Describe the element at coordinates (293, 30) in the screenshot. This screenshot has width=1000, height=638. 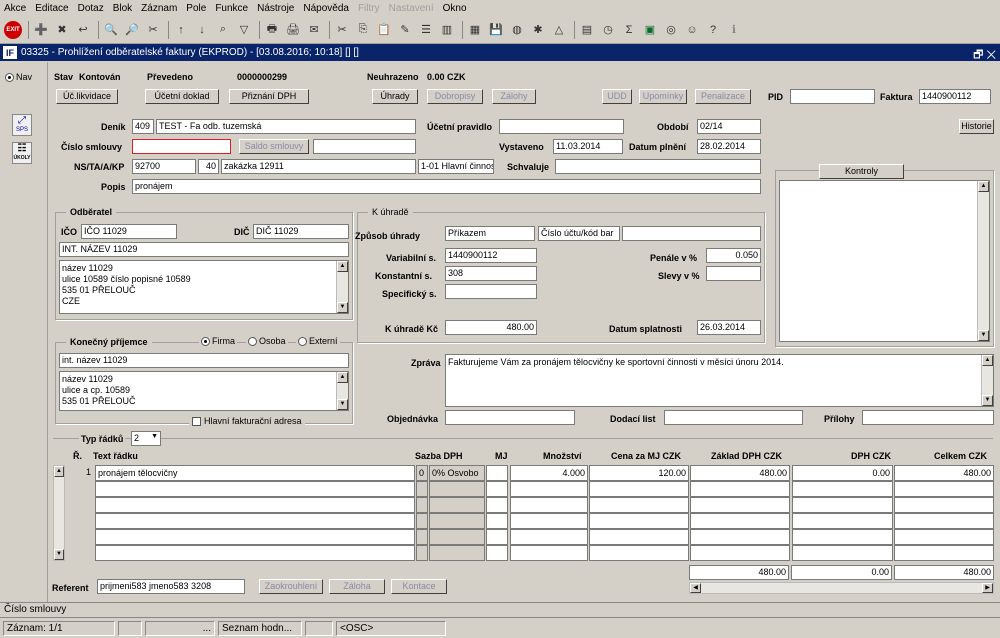
I see `print-preview-icon: 🖨` at that location.